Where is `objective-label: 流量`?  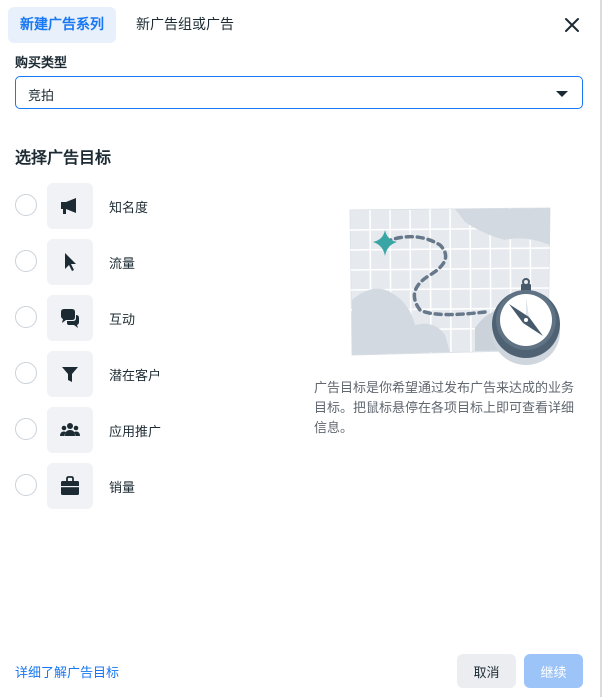
objective-label: 流量 is located at coordinates (122, 264).